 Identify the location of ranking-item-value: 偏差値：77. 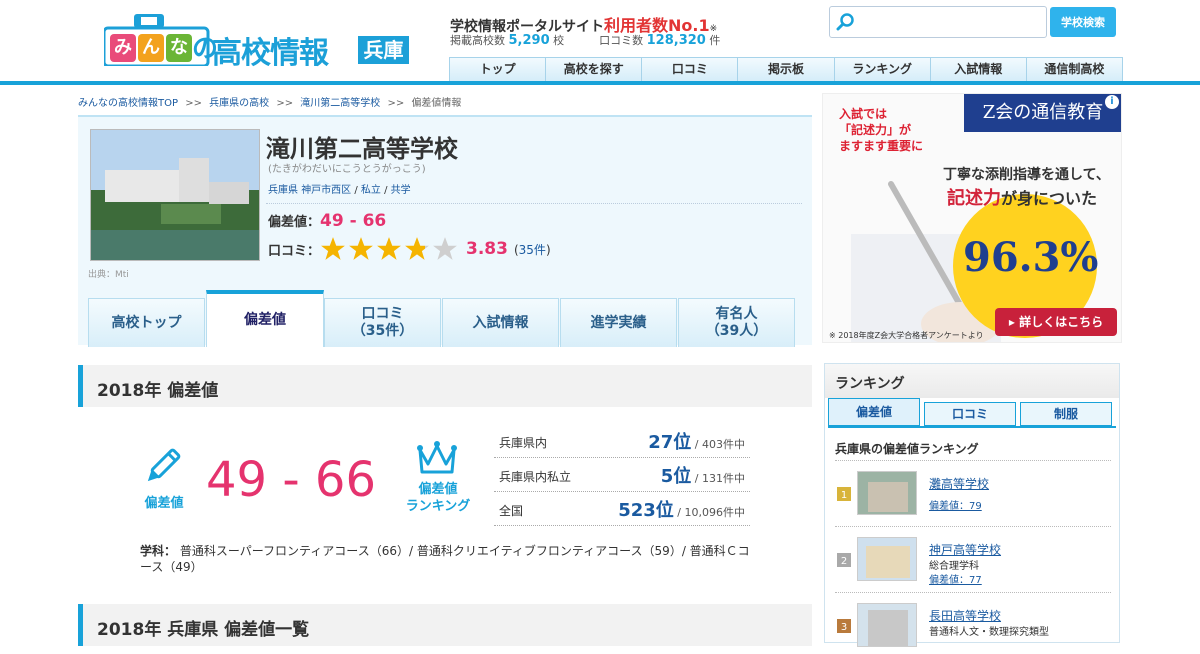
(955, 578).